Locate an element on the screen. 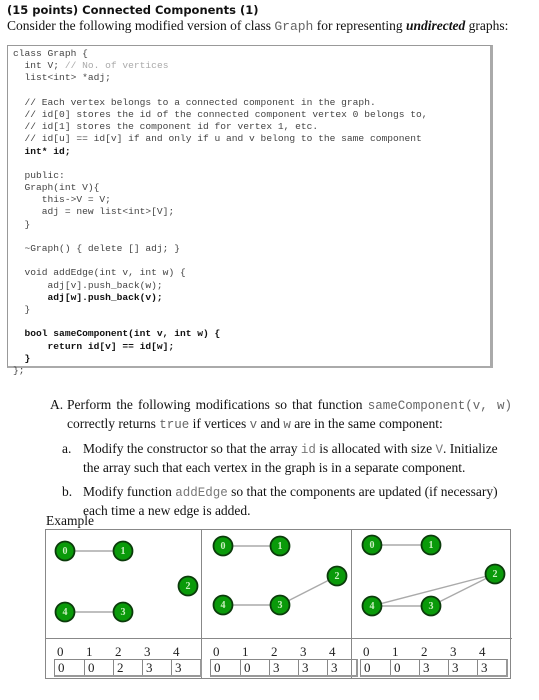 Image resolution: width=539 pixels, height=700 pixels. code-id: id is located at coordinates (308, 450).